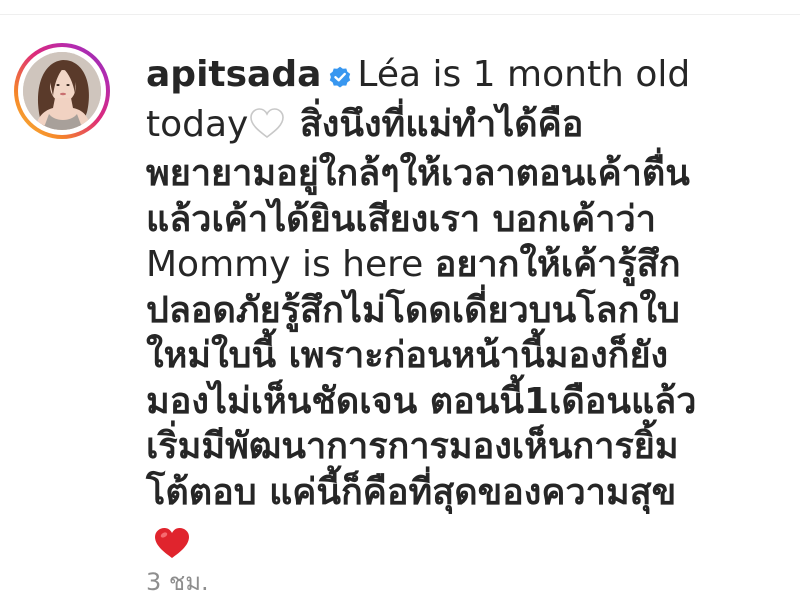 This screenshot has height=613, width=800. What do you see at coordinates (412, 446) in the screenshot?
I see `comment-line-9: เริ่มมีพัฒนาการการมองเห็นการยิ้ม` at bounding box center [412, 446].